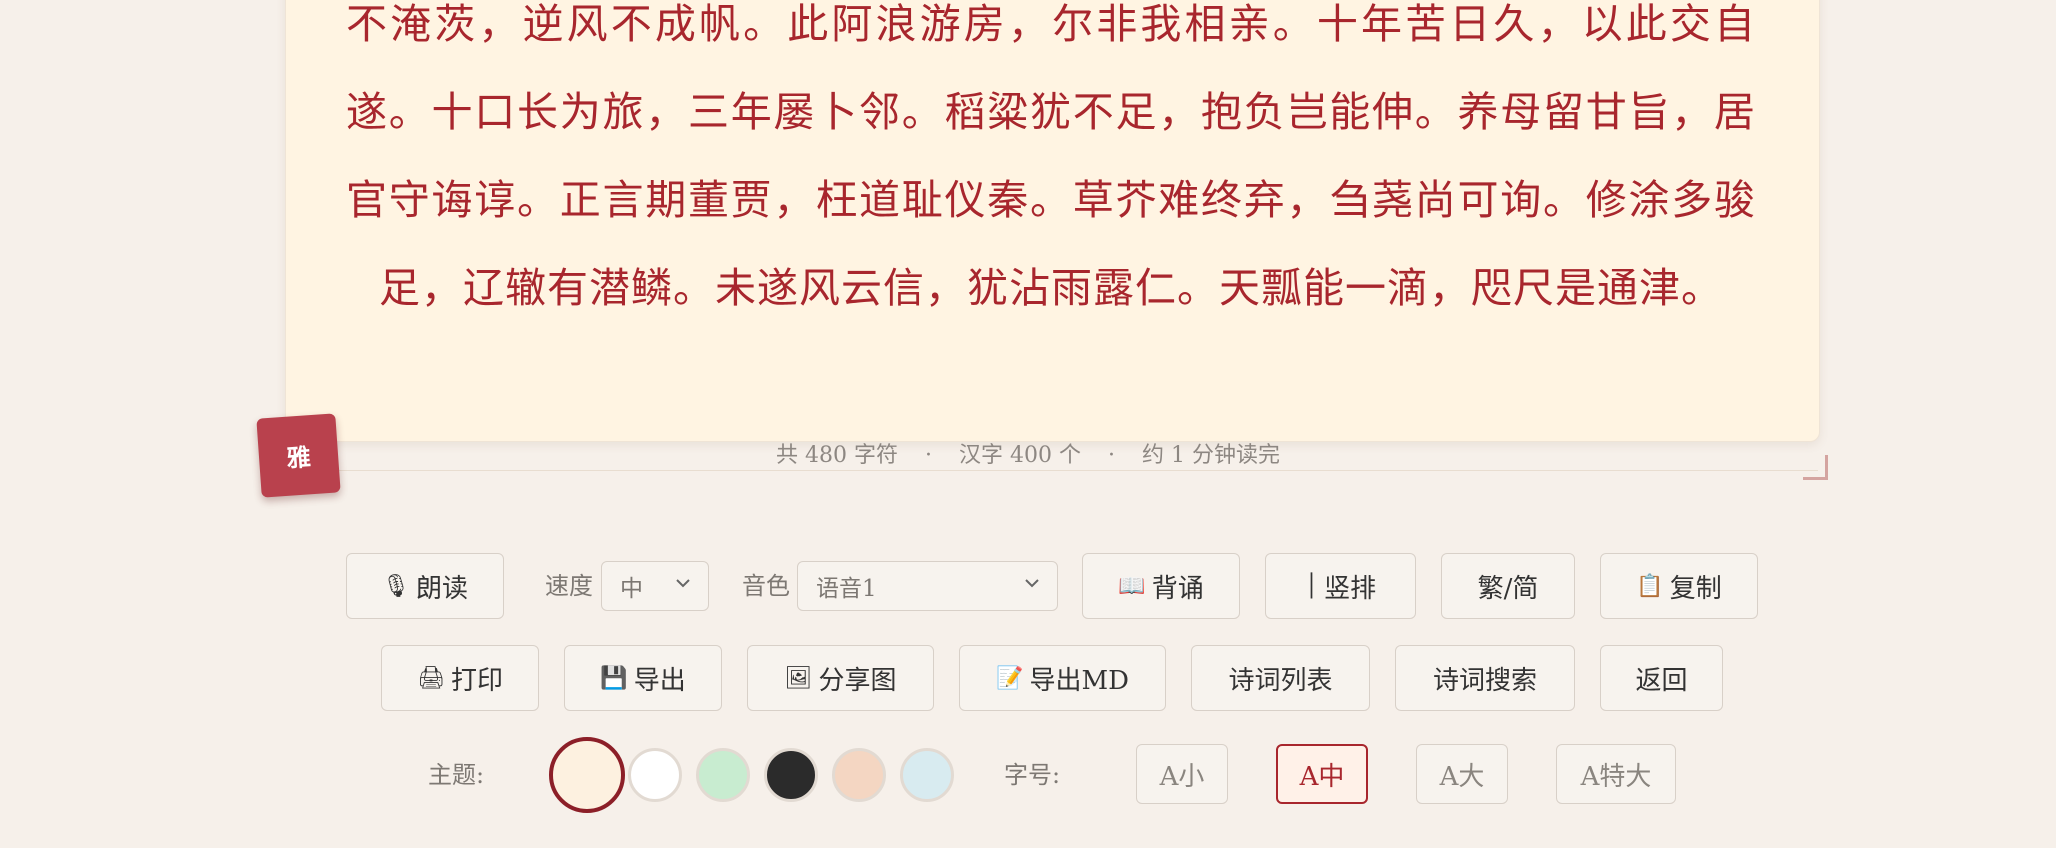  I want to click on font-size-small-button: A小, so click(1182, 774).